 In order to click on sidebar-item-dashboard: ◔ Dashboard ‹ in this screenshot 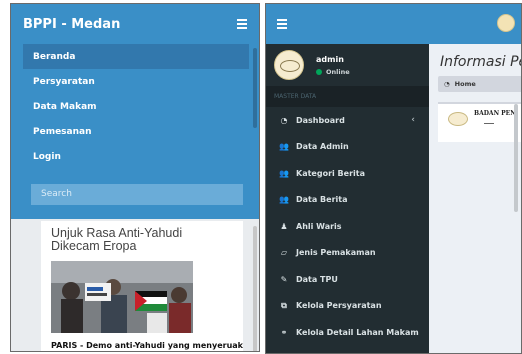, I will do `click(347, 120)`.